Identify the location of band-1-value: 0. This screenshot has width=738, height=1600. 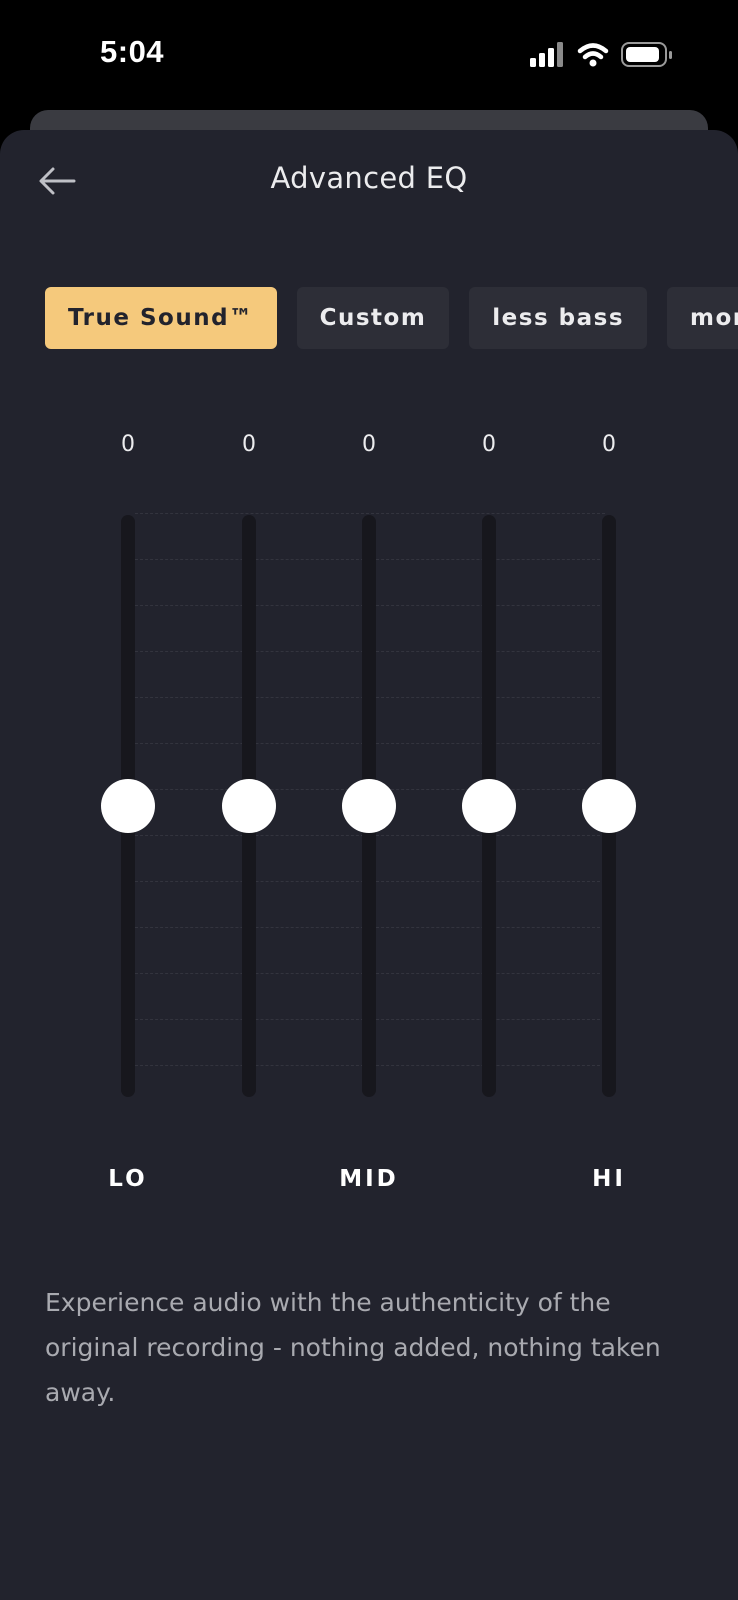
(128, 444).